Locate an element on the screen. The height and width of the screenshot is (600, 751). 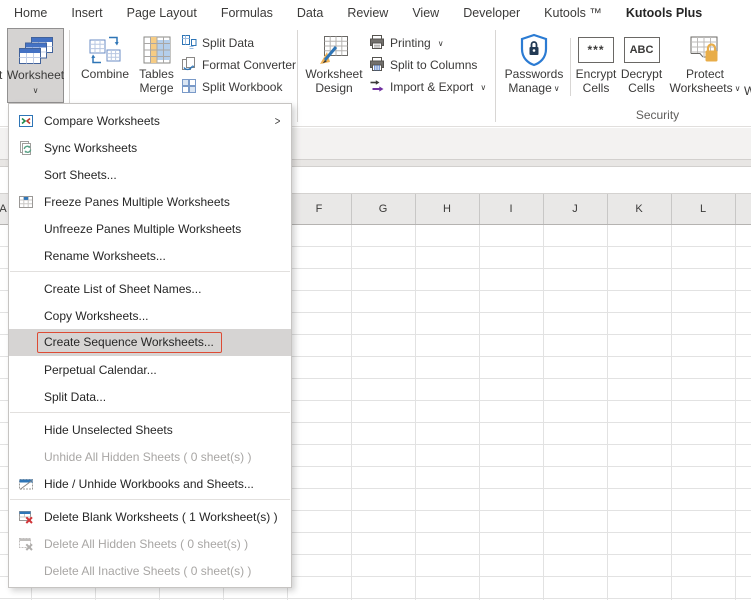
decrypt-label-2: Cells is located at coordinates (641, 87).